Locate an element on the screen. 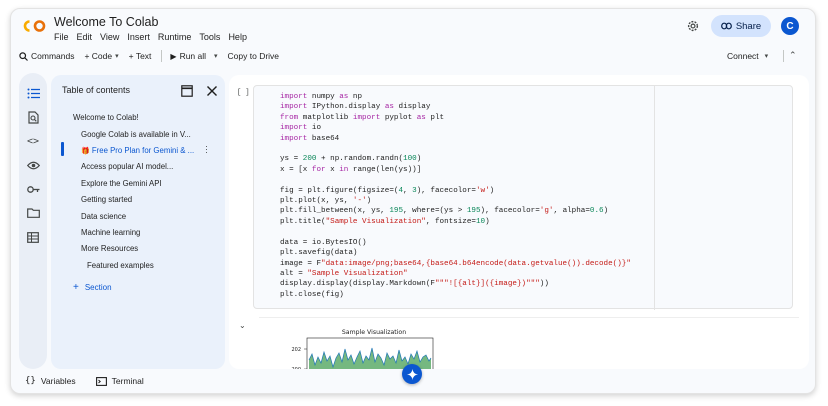 The width and height of the screenshot is (828, 406). copy-to-drive-button: Copy to Drive is located at coordinates (254, 56).